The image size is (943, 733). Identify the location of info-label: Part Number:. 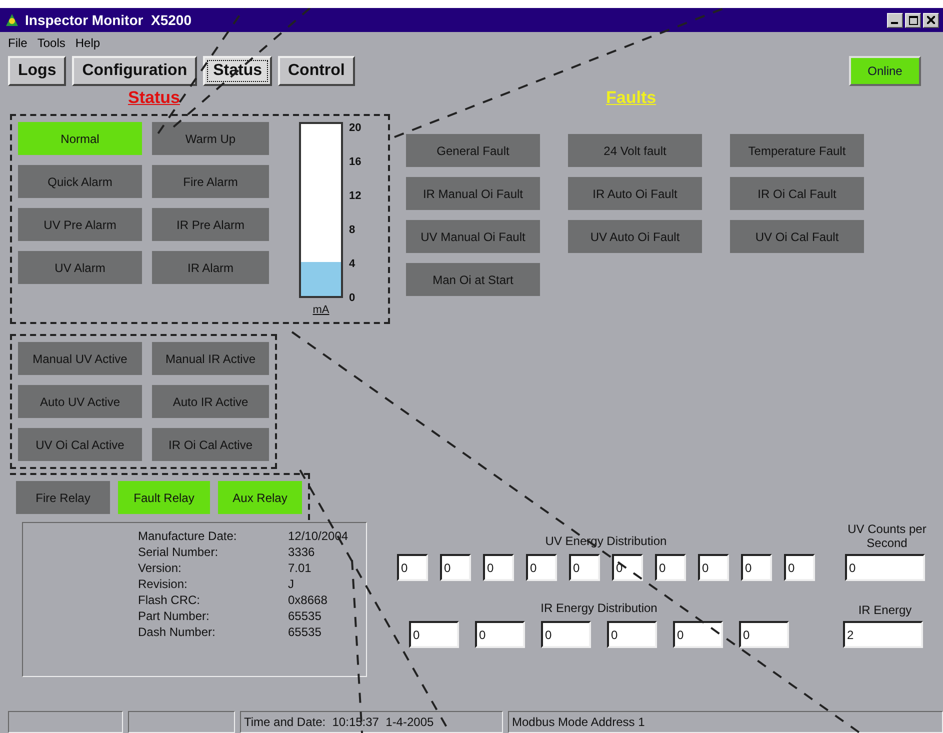
(174, 616).